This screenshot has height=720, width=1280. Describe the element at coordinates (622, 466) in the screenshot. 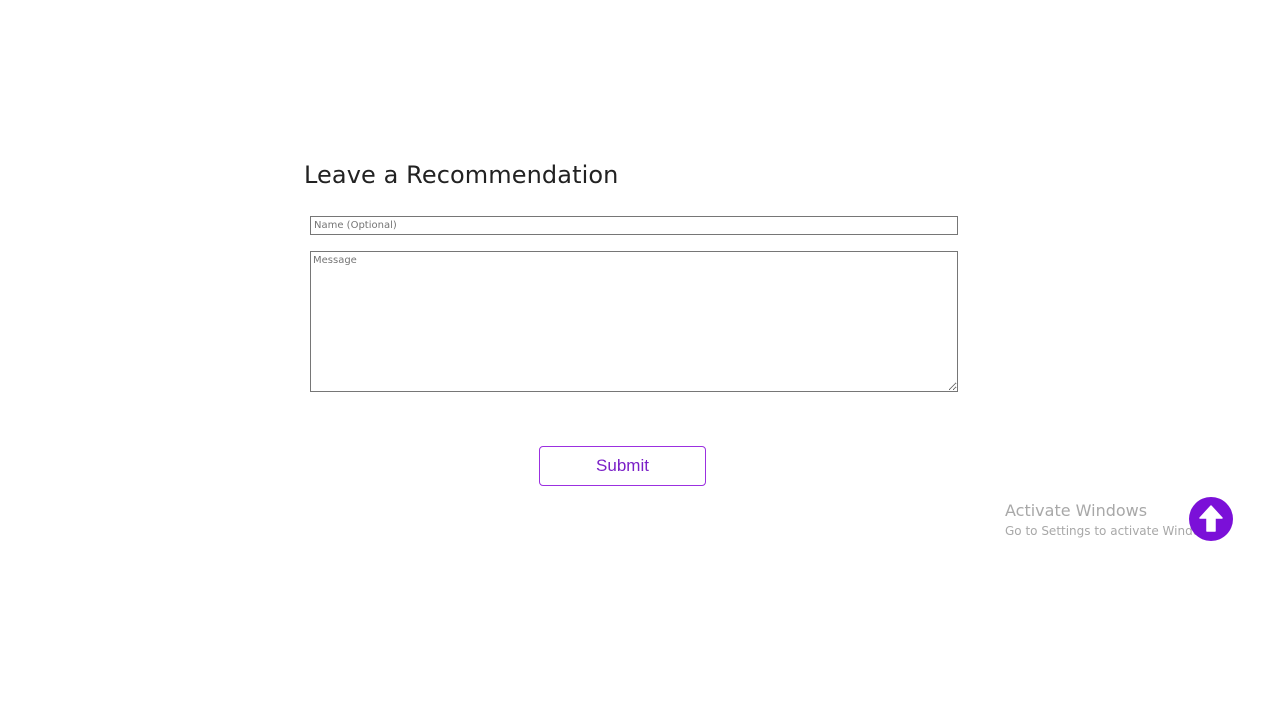

I see `submit-button: Submit` at that location.